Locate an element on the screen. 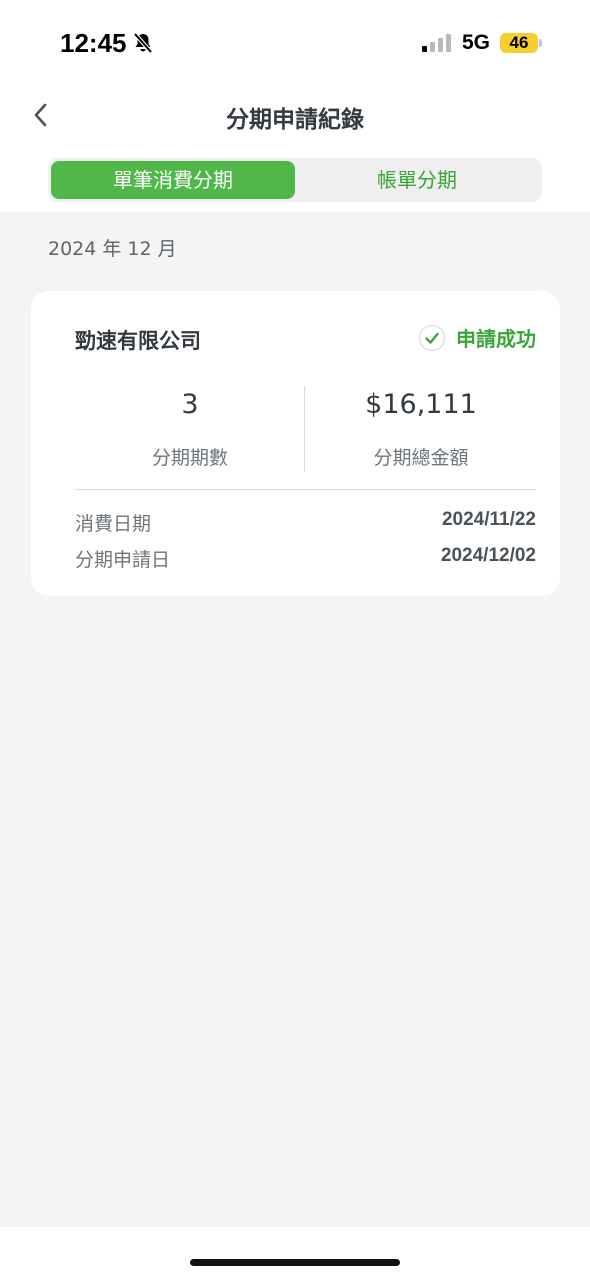 The width and height of the screenshot is (590, 1279). tabs-container: 單筆消費分期 帳單分期 is located at coordinates (295, 182).